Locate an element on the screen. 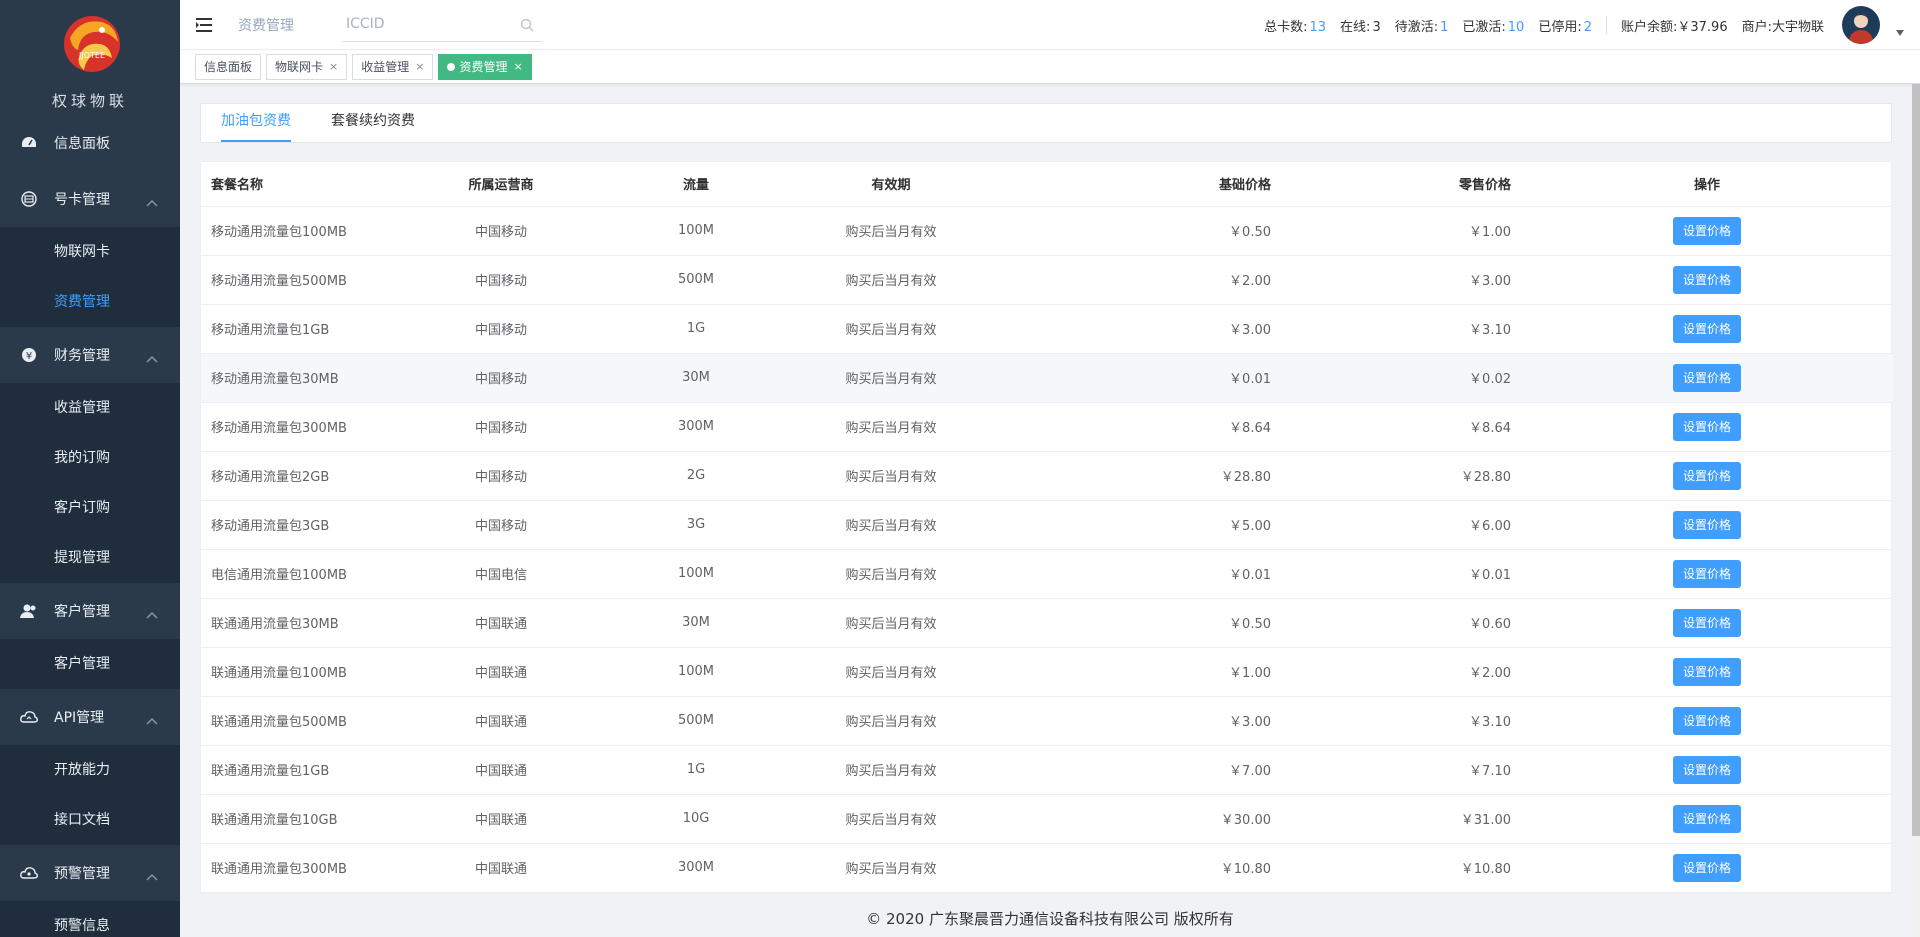 The width and height of the screenshot is (1920, 937). avatar is located at coordinates (1861, 25).